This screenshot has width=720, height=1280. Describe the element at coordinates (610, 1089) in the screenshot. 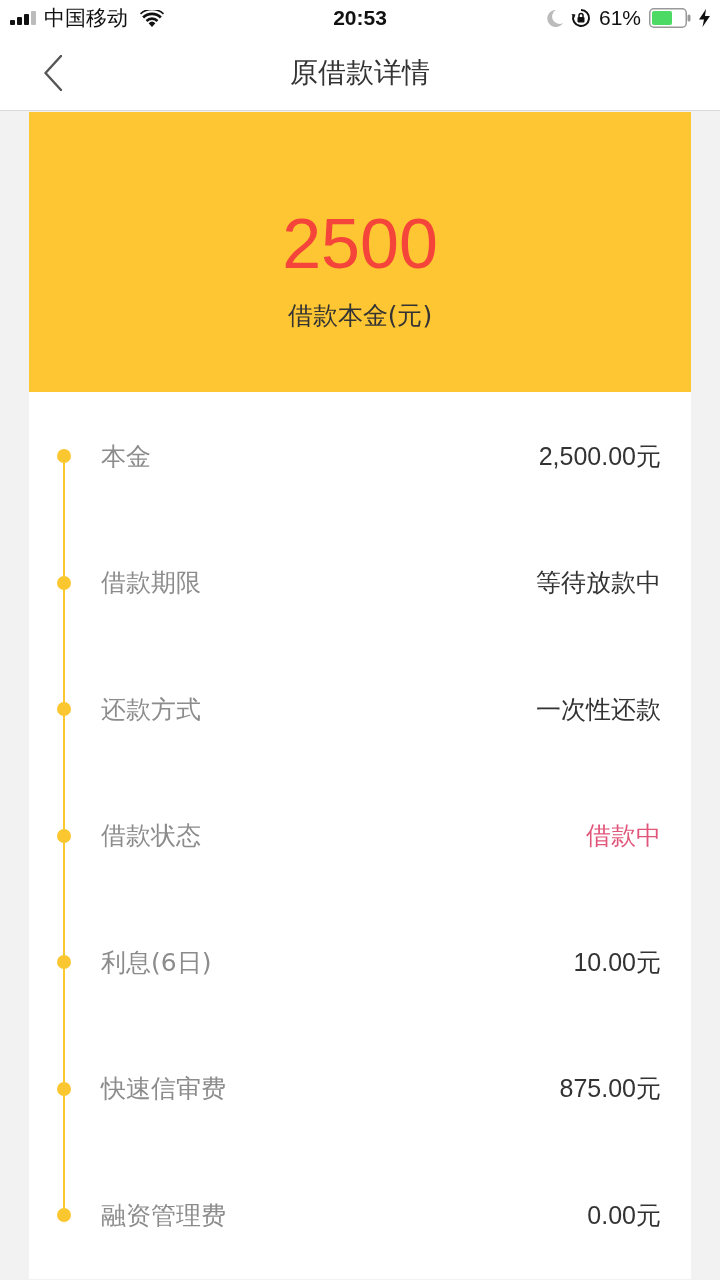

I see `detail-value: 875.00元` at that location.